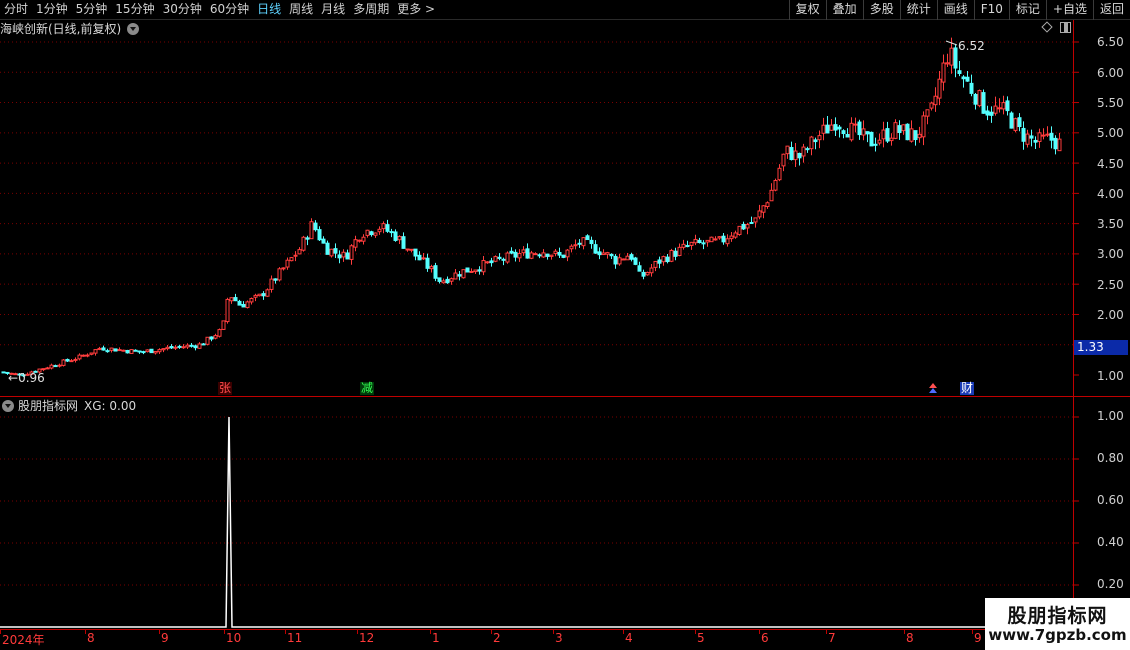 Image resolution: width=1130 pixels, height=650 pixels. What do you see at coordinates (23, 640) in the screenshot?
I see `date-tick: 2024年` at bounding box center [23, 640].